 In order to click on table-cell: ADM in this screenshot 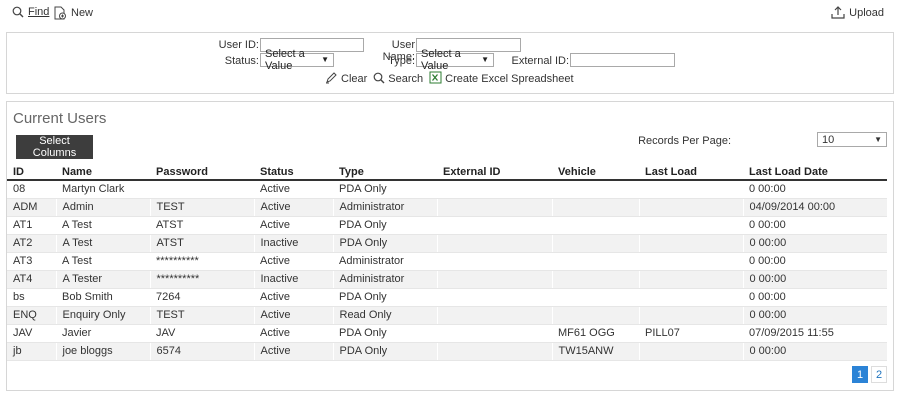, I will do `click(31, 207)`.